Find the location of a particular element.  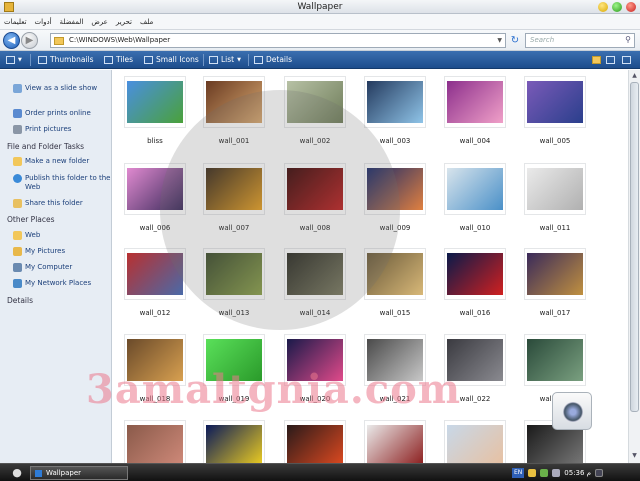

clock: 05:36 م is located at coordinates (577, 473).